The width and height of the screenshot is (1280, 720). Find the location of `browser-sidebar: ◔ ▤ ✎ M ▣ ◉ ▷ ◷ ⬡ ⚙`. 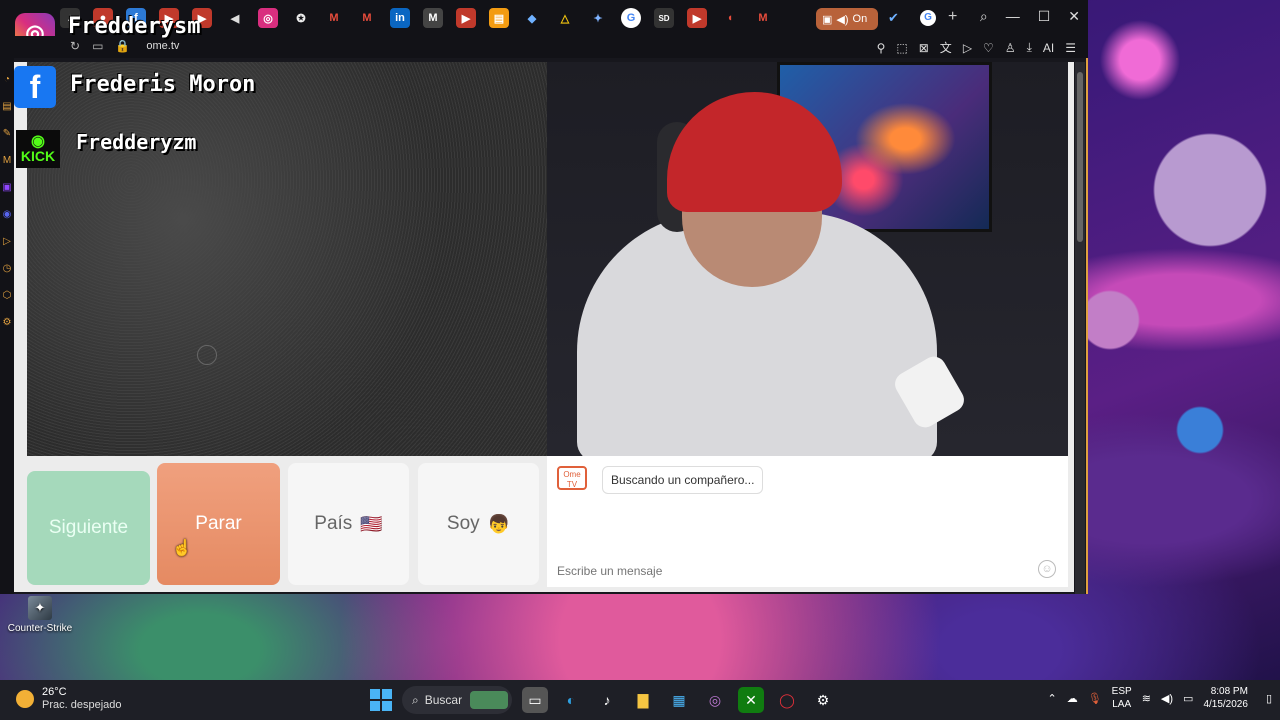

browser-sidebar: ◔ ▤ ✎ M ▣ ◉ ▷ ◷ ⬡ ⚙ is located at coordinates (7, 326).